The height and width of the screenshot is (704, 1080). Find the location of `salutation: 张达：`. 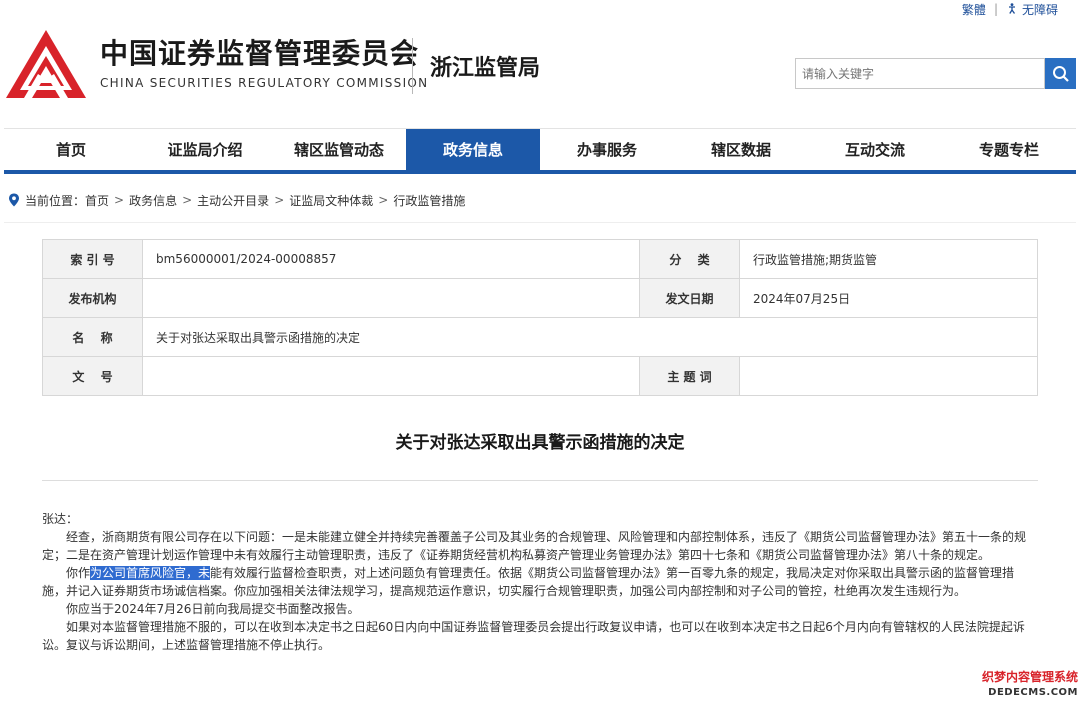

salutation: 张达： is located at coordinates (60, 519).